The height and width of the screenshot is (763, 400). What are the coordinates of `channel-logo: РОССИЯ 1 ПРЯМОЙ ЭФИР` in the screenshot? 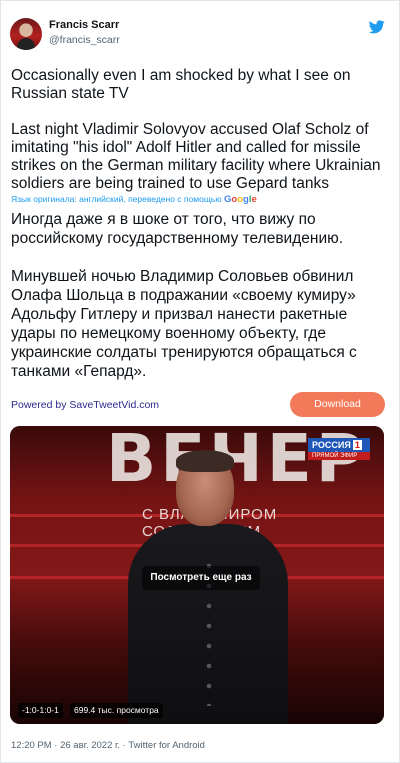 It's located at (339, 453).